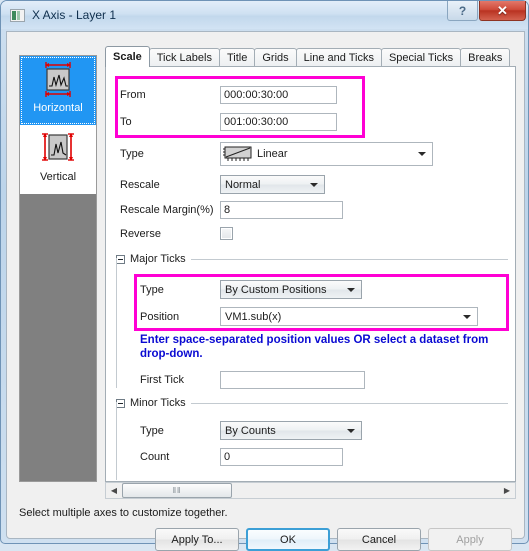 Image resolution: width=529 pixels, height=551 pixels. What do you see at coordinates (152, 430) in the screenshot?
I see `minor-ticks-type-label: Type` at bounding box center [152, 430].